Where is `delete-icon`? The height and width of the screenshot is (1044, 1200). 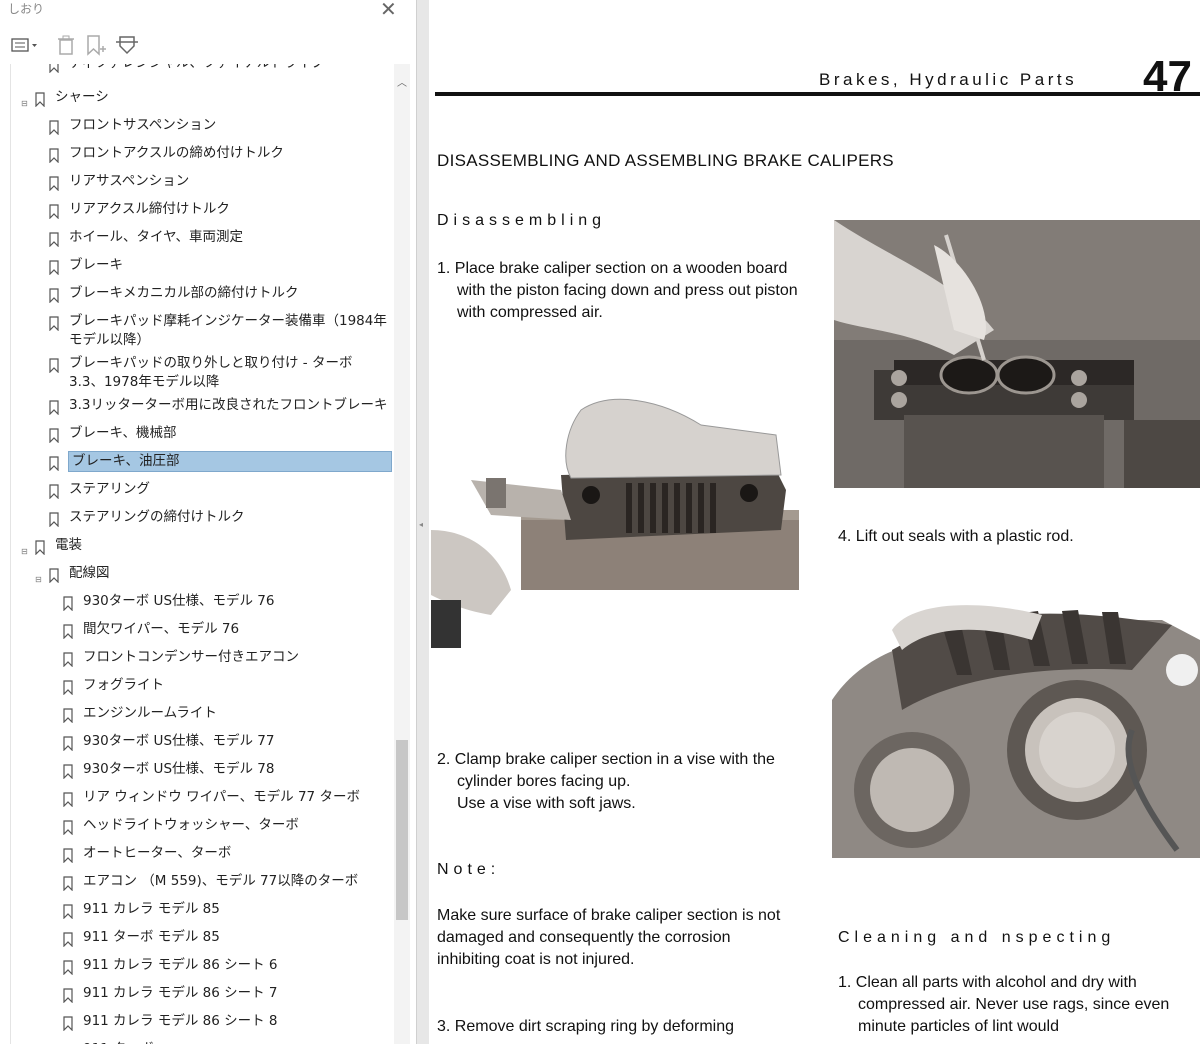
delete-icon is located at coordinates (66, 45).